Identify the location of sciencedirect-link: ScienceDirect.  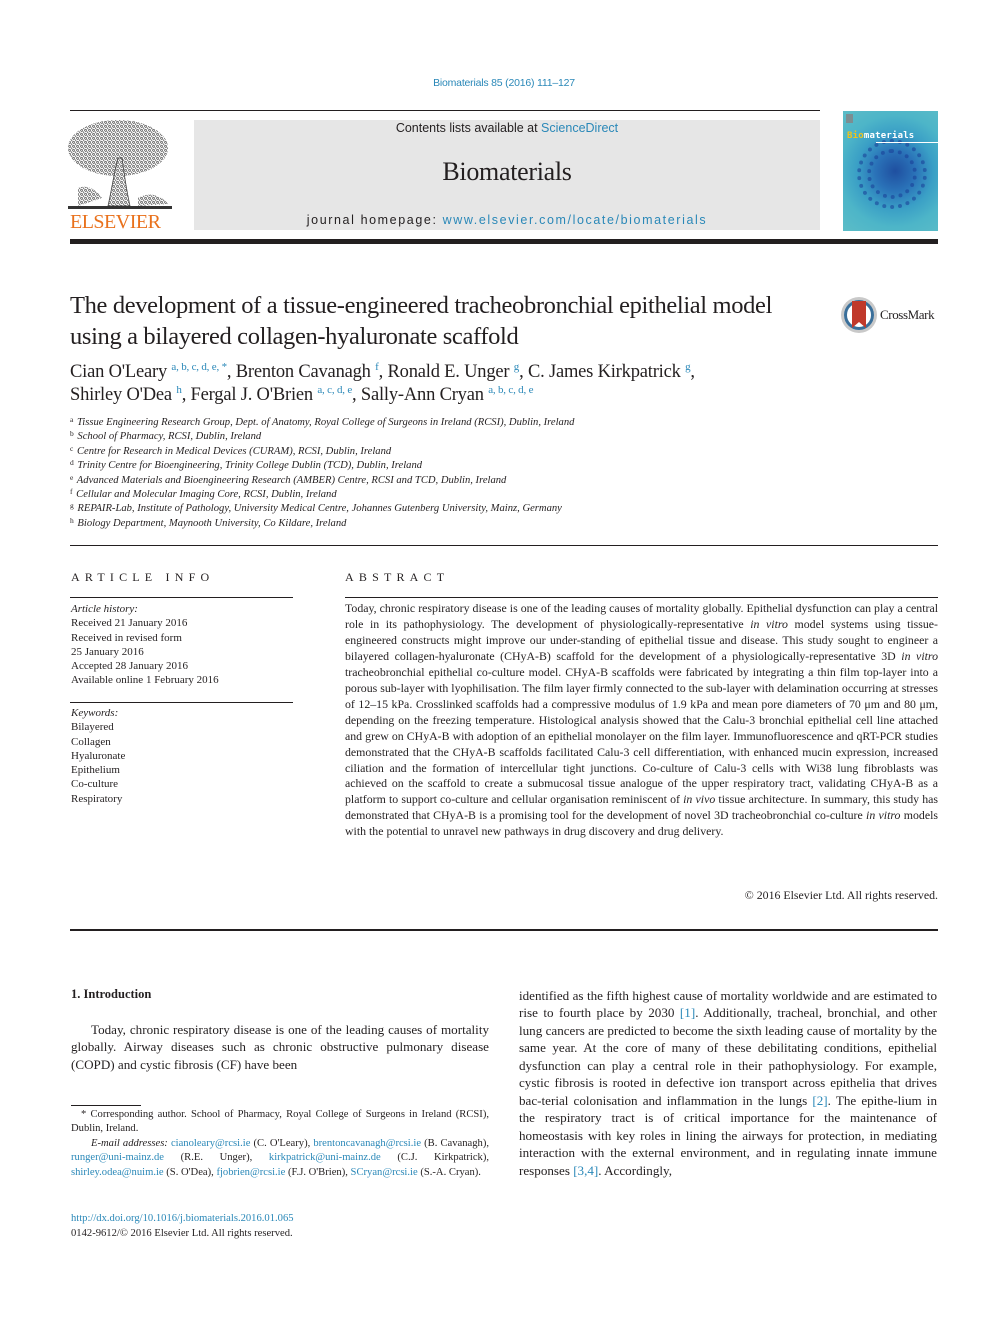
(579, 128).